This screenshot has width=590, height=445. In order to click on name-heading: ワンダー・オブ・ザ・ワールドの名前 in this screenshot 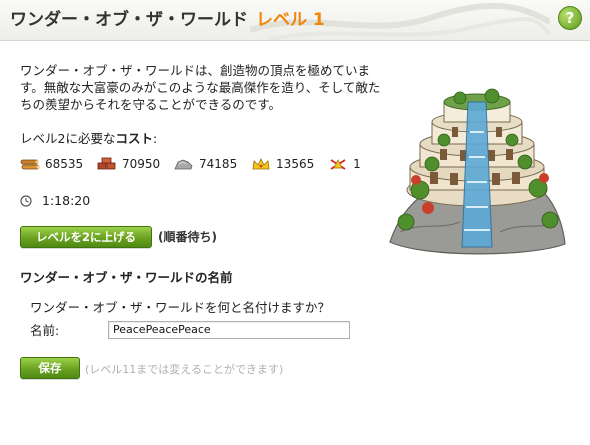, I will do `click(126, 277)`.